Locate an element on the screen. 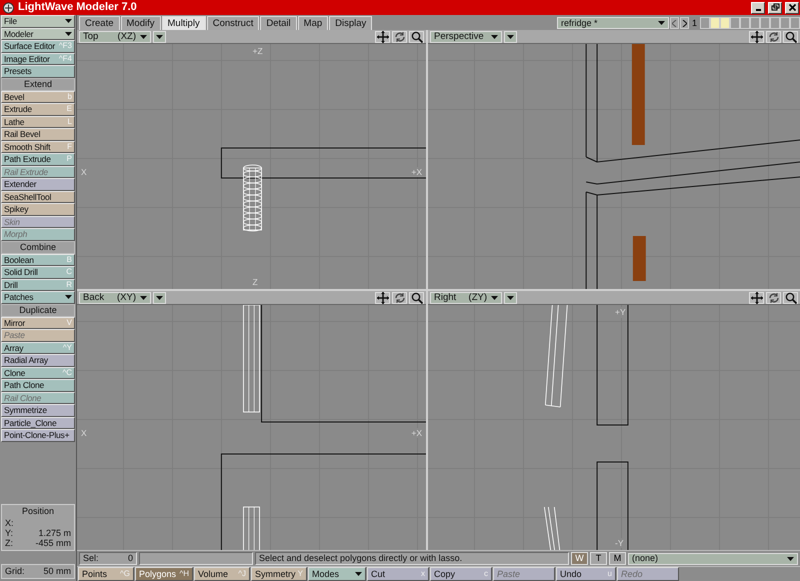 The width and height of the screenshot is (800, 581). toggle-button: M is located at coordinates (617, 558).